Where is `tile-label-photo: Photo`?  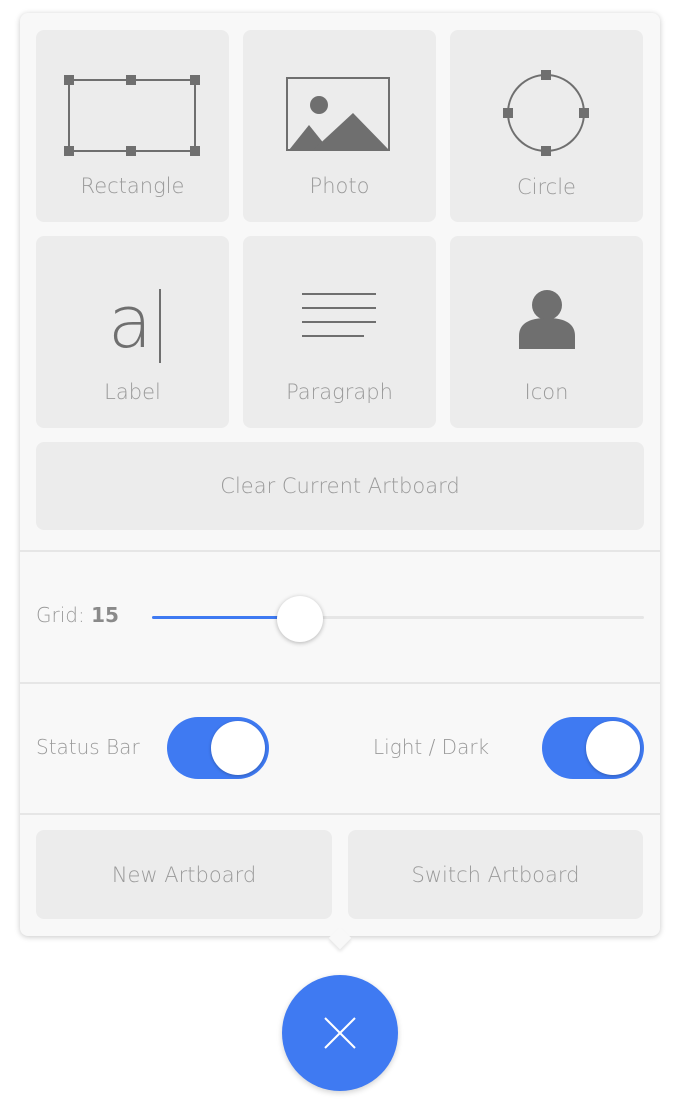 tile-label-photo: Photo is located at coordinates (339, 186).